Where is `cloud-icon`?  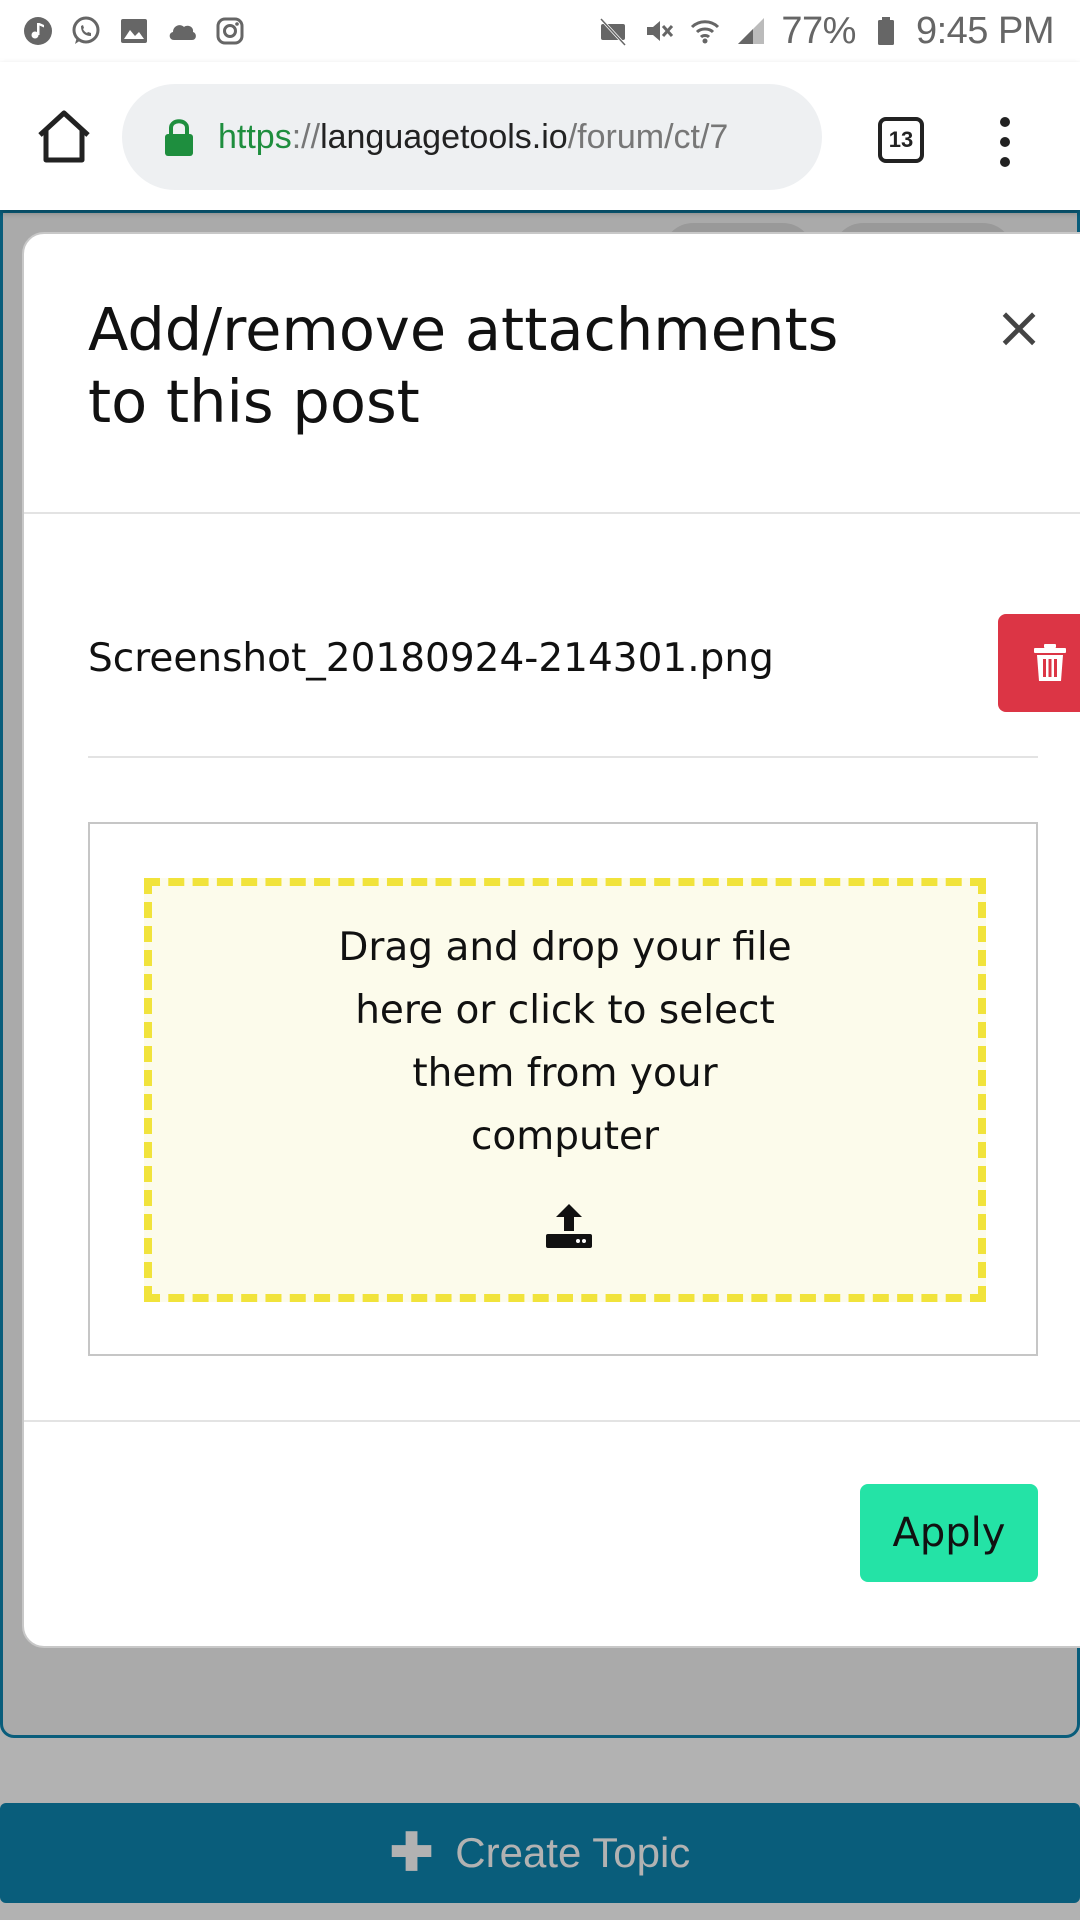 cloud-icon is located at coordinates (182, 31).